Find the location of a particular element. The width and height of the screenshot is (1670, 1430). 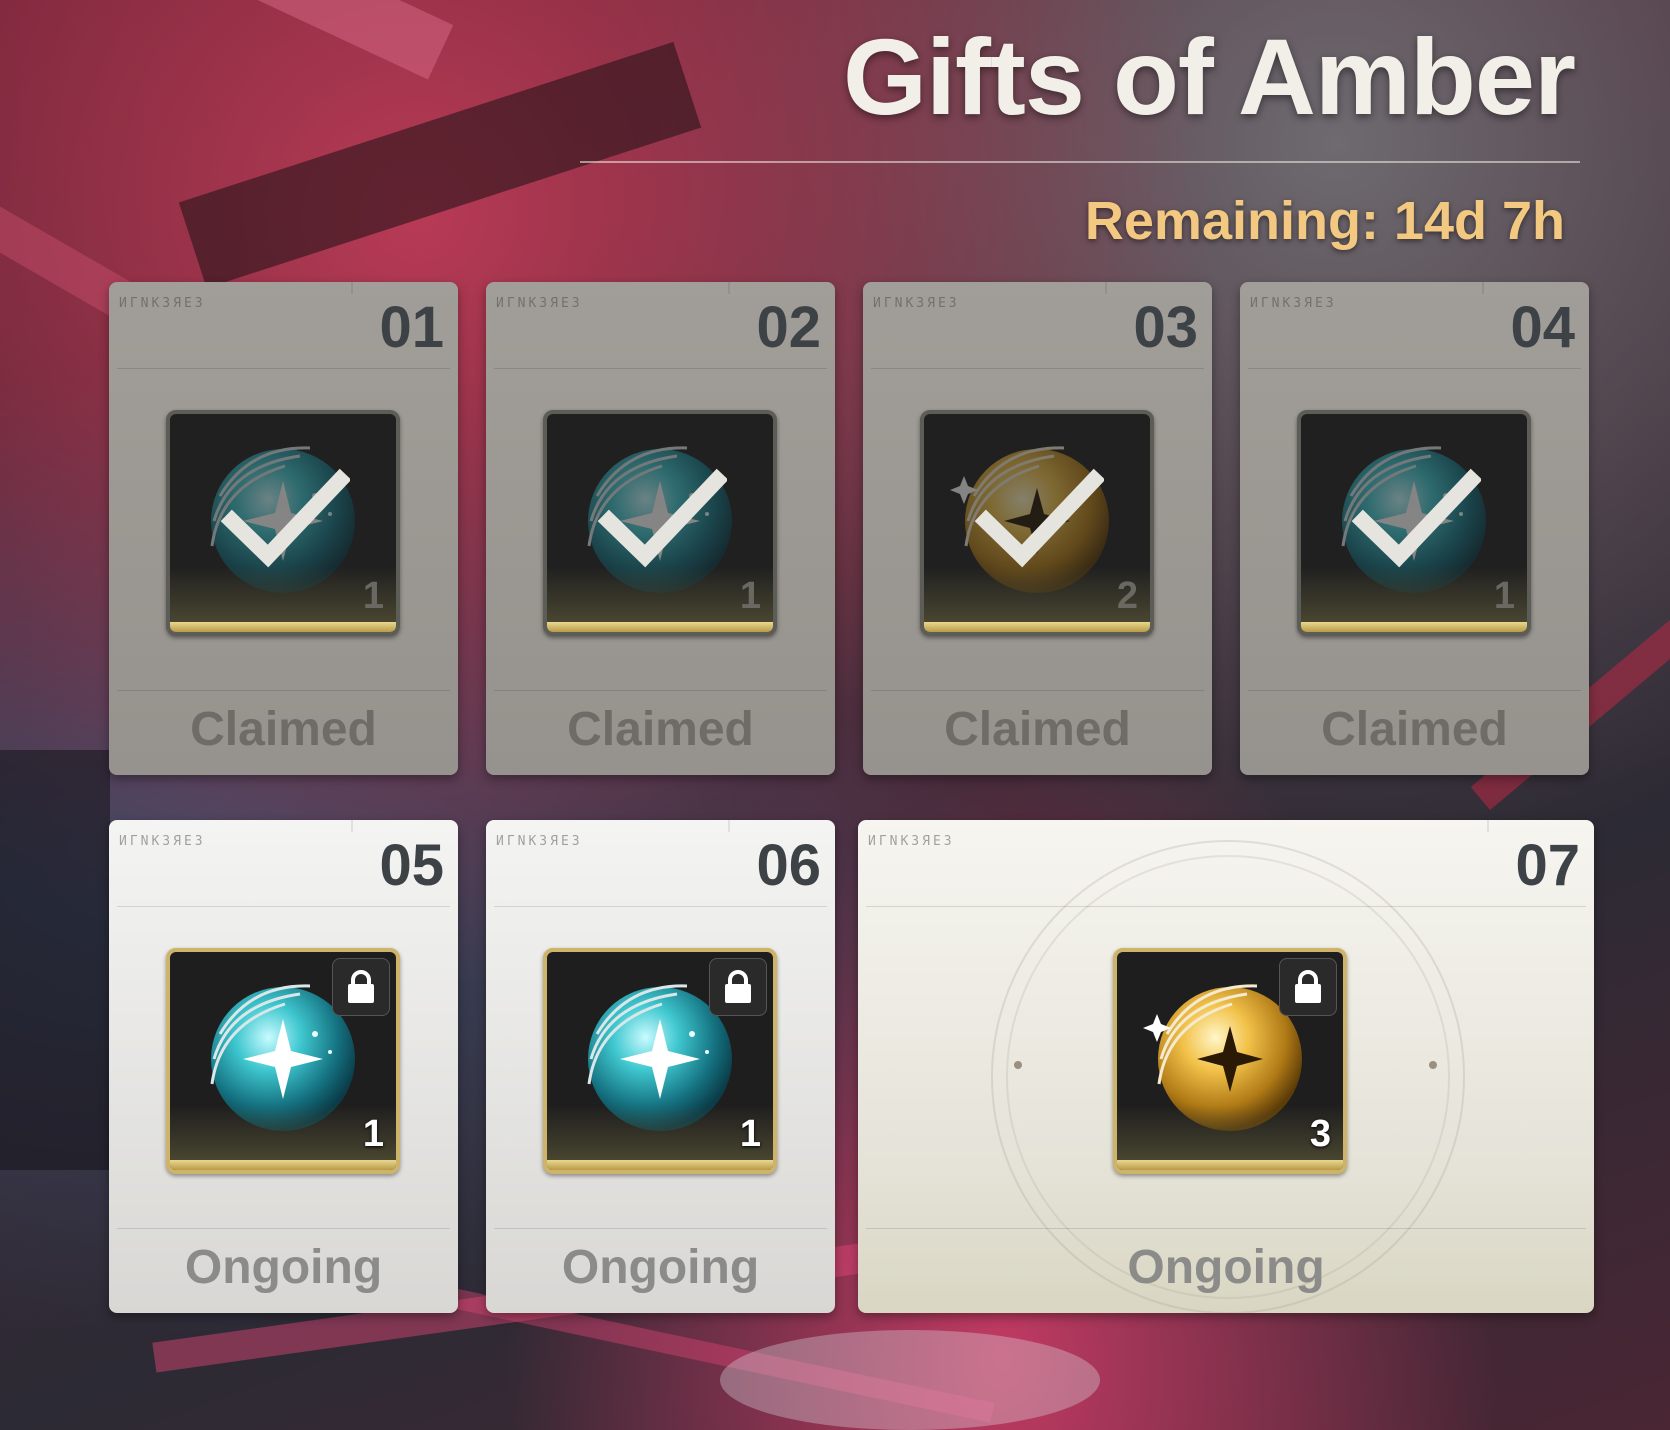

card-number: 02 is located at coordinates (788, 327).